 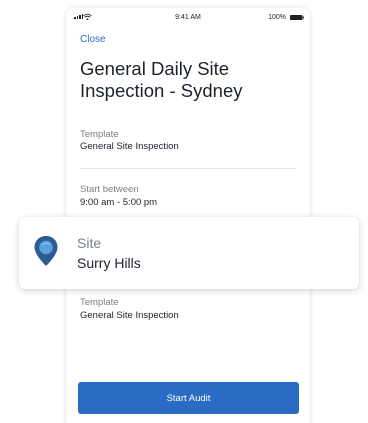 I want to click on site-label: Site, so click(x=89, y=243).